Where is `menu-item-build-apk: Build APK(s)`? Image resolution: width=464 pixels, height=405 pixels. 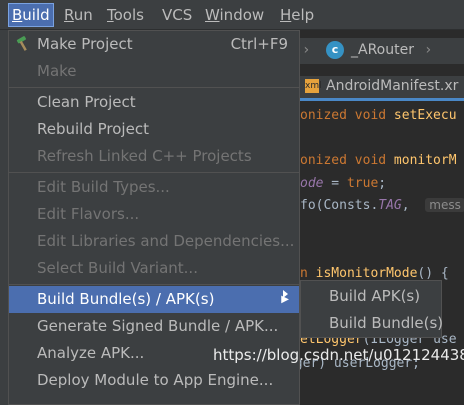
menu-item-build-apk: Build APK(s) is located at coordinates (371, 296).